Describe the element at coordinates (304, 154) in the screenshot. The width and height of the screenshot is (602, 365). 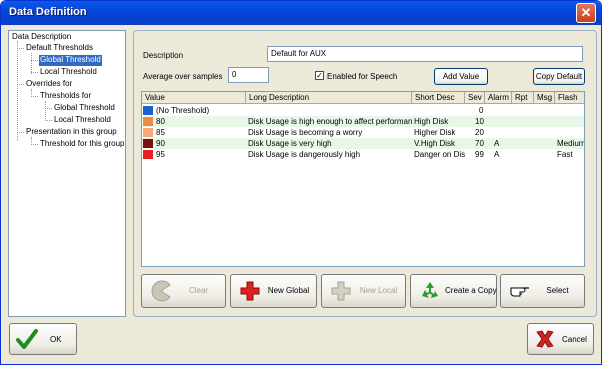
I see `row-long-description: Disk Usage is dangerously high` at that location.